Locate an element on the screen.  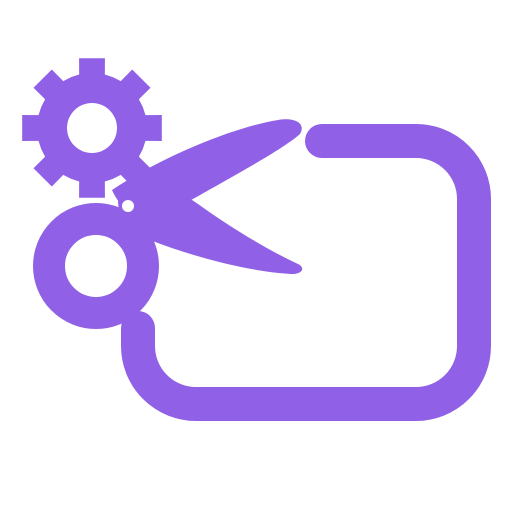
gear-icon is located at coordinates (92, 128).